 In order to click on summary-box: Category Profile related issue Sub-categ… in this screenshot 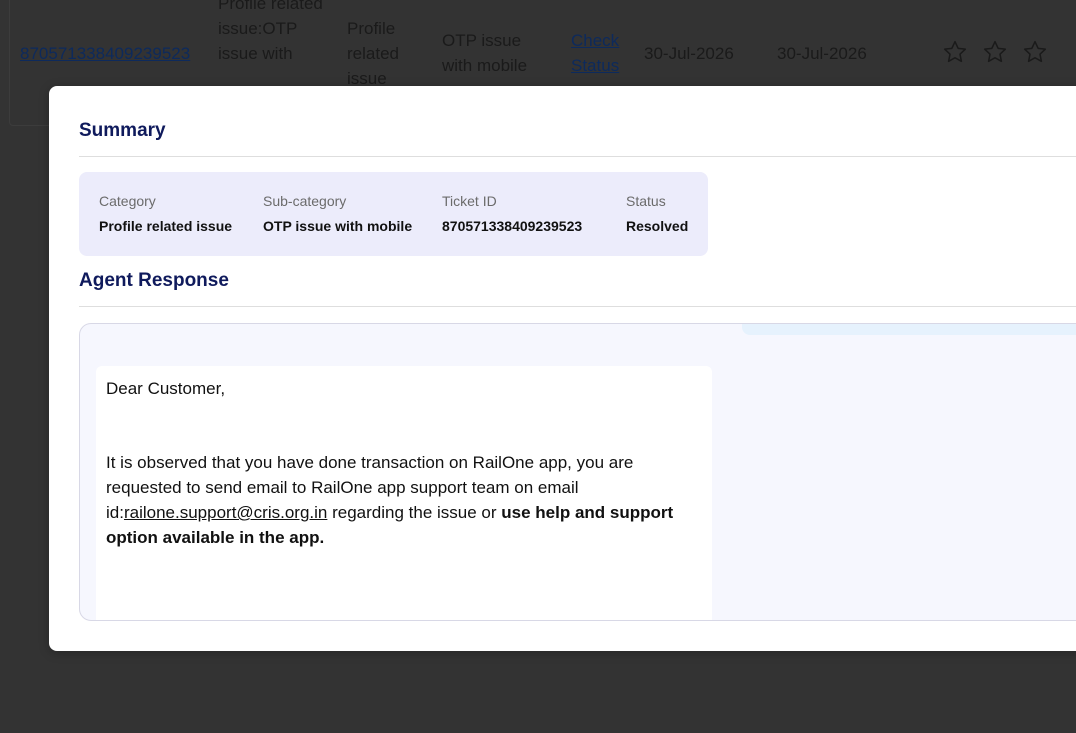, I will do `click(393, 214)`.